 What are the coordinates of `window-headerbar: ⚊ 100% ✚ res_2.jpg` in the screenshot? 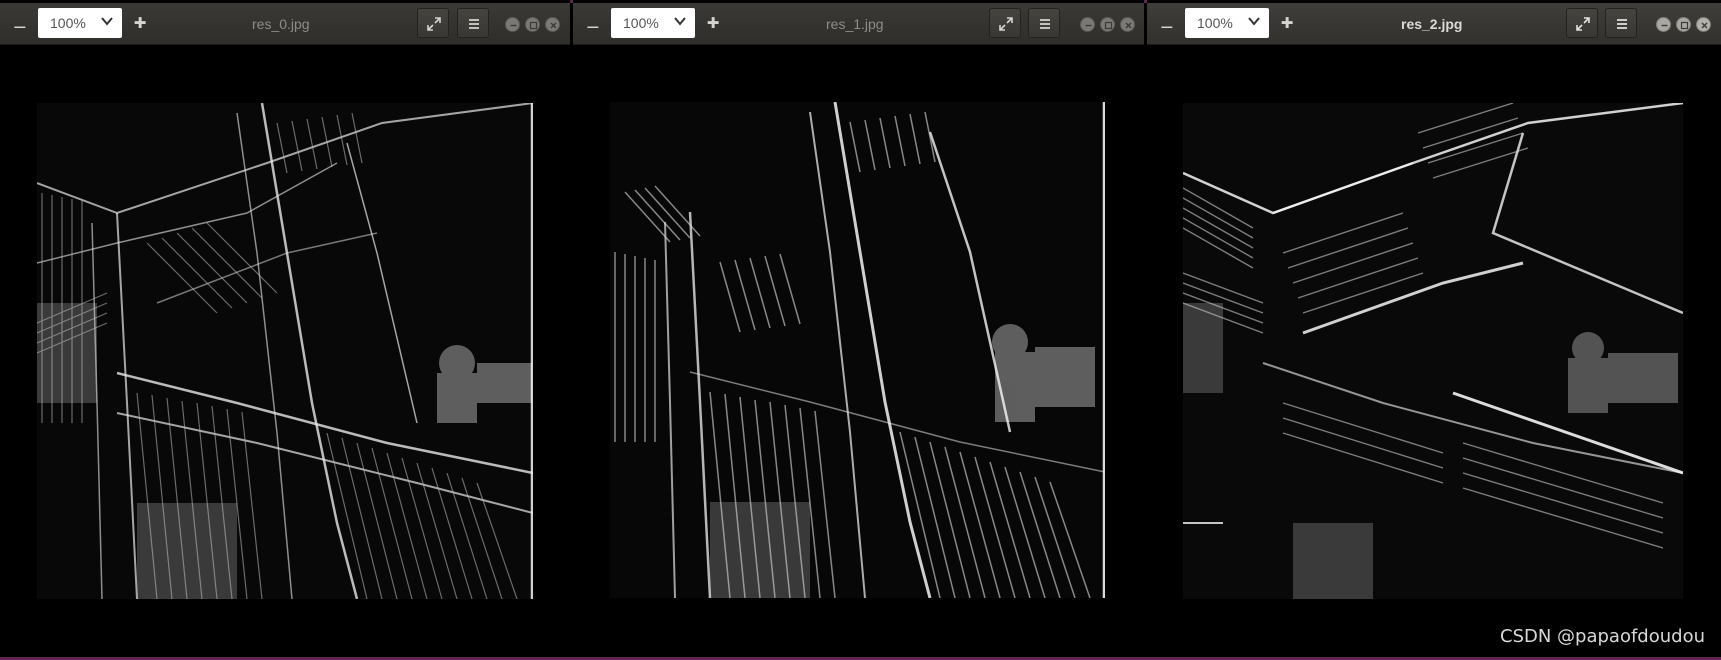 It's located at (1434, 24).